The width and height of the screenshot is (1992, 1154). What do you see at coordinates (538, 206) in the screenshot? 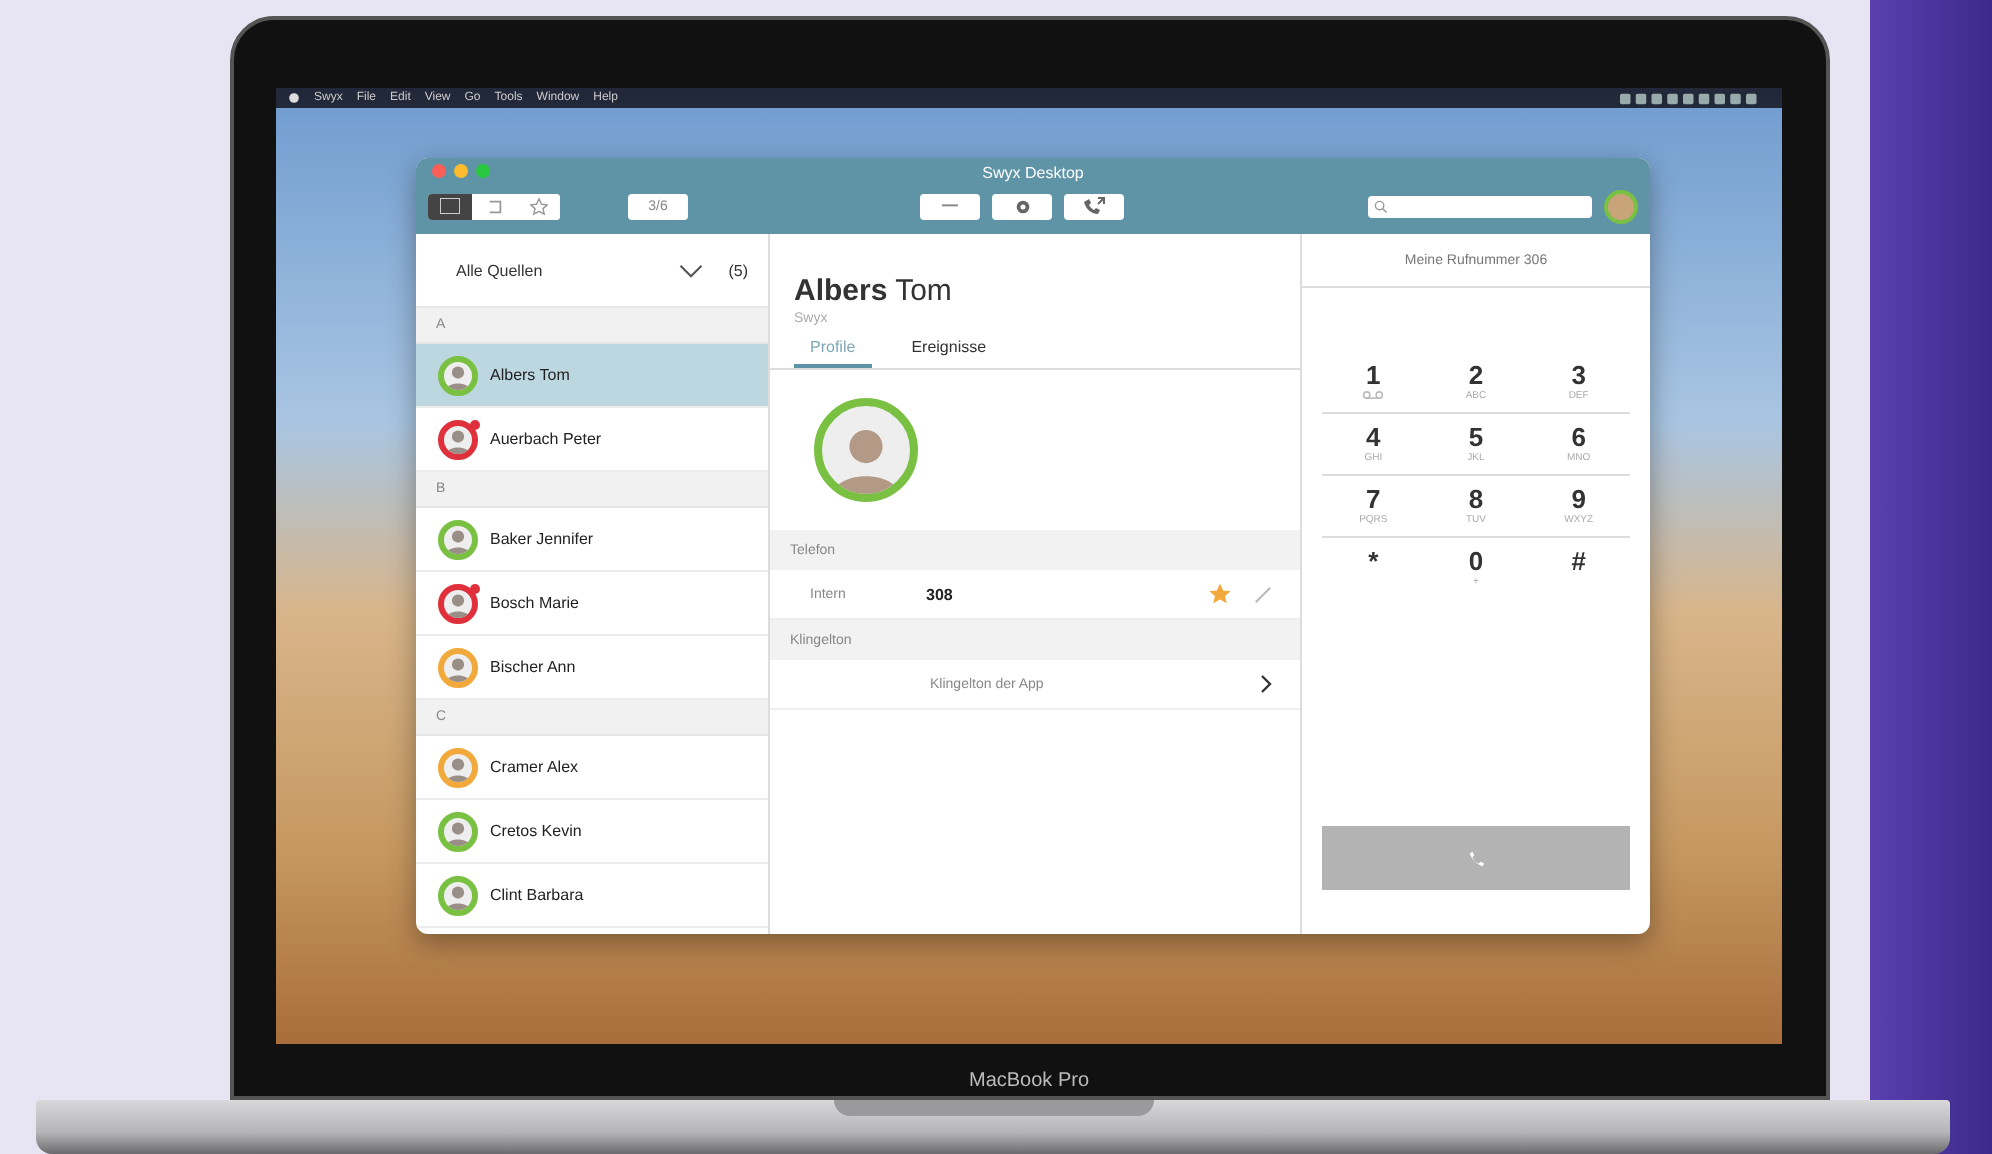
I see `star-icon` at bounding box center [538, 206].